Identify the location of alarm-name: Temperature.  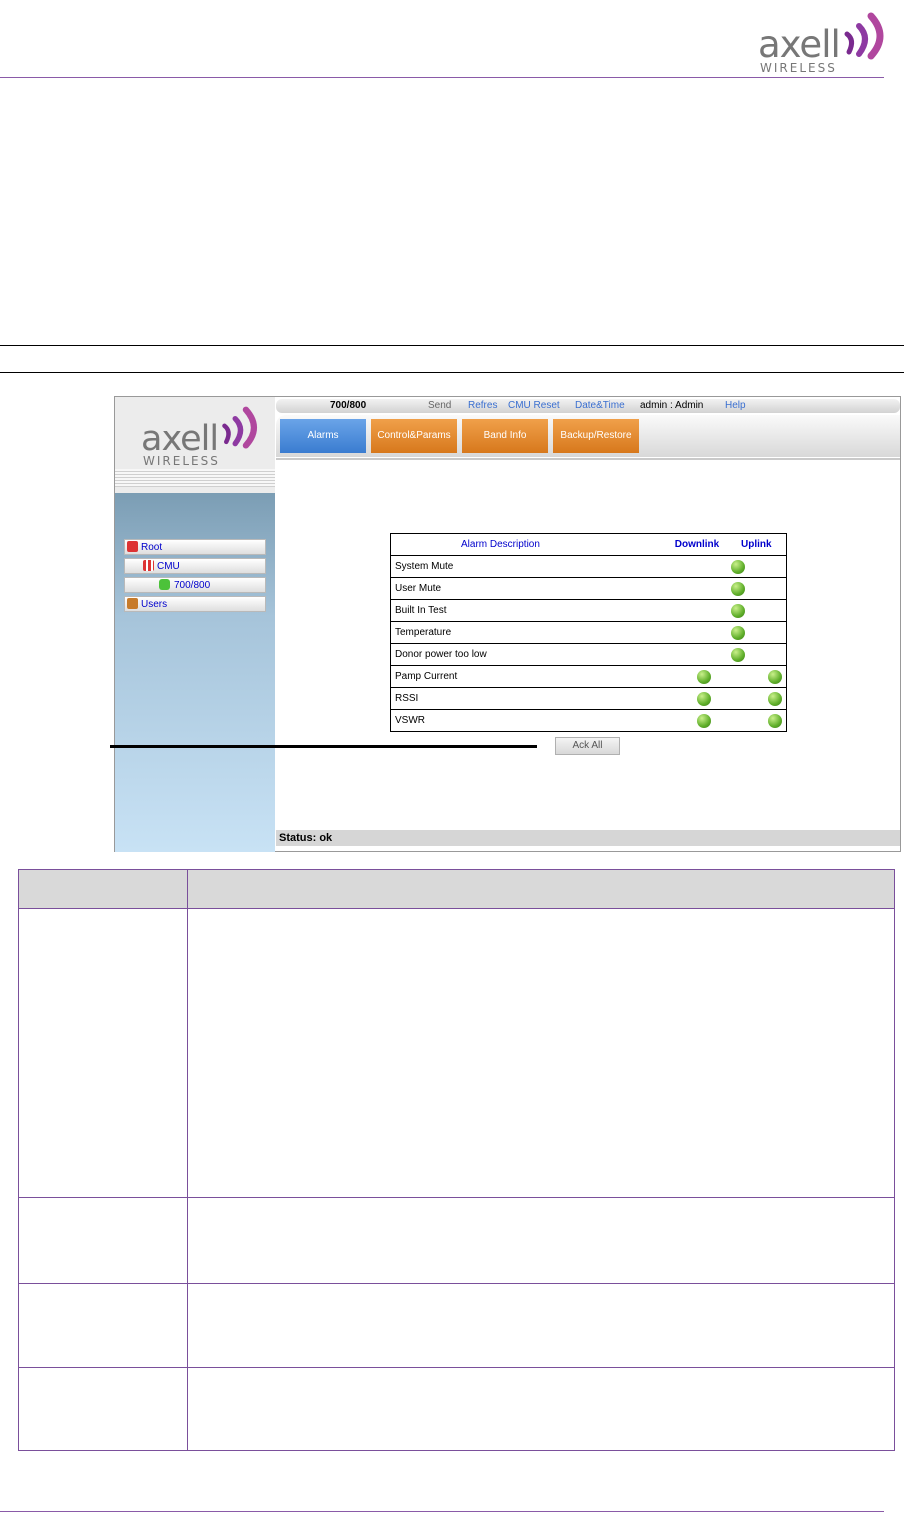
(530, 632).